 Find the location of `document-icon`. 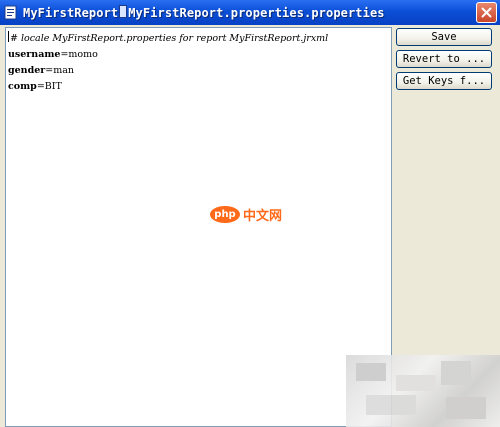

document-icon is located at coordinates (11, 12).